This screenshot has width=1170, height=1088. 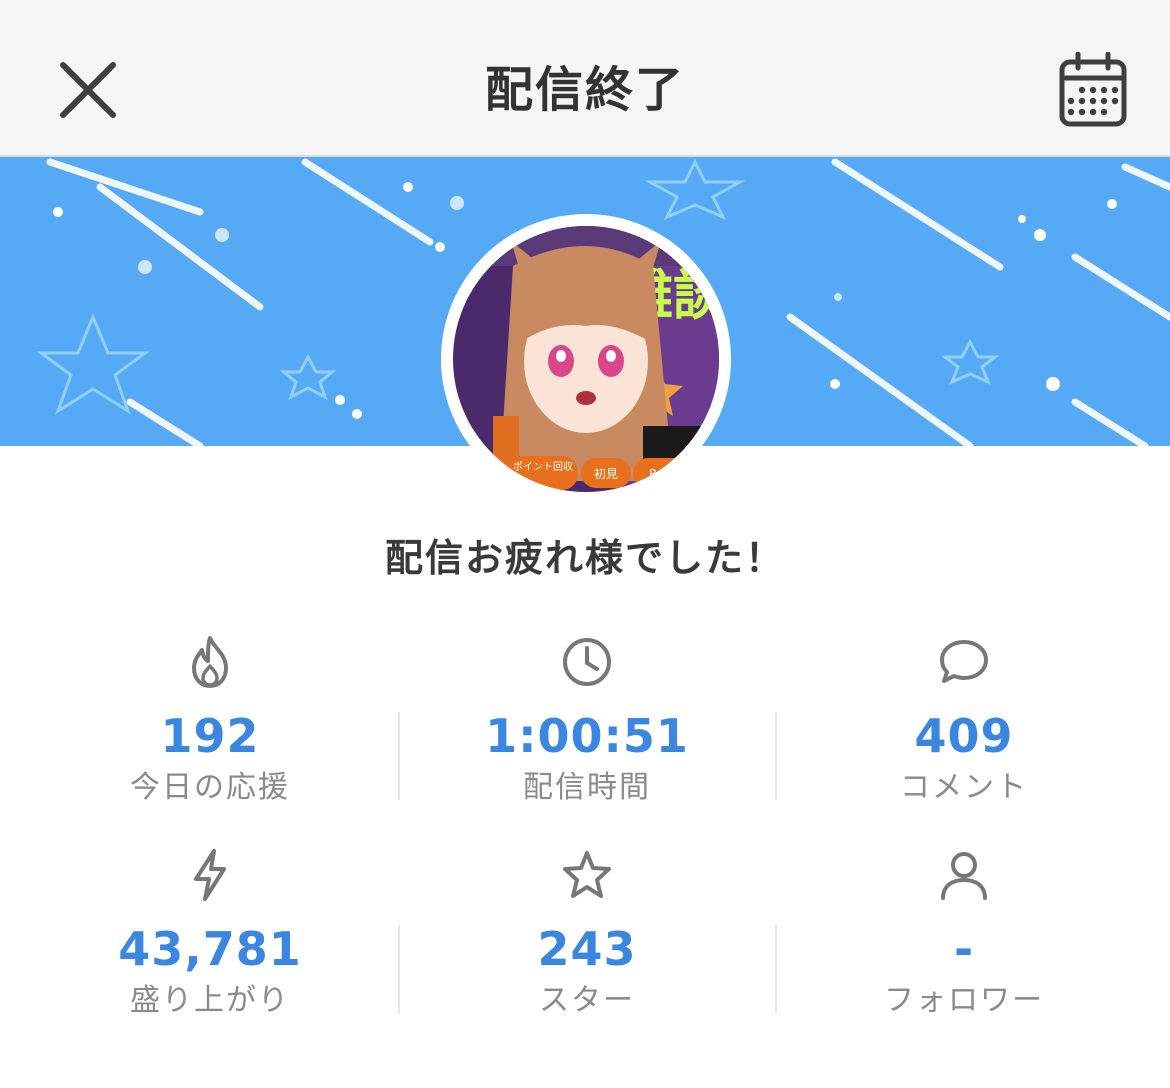 I want to click on calendar-icon, so click(x=1093, y=89).